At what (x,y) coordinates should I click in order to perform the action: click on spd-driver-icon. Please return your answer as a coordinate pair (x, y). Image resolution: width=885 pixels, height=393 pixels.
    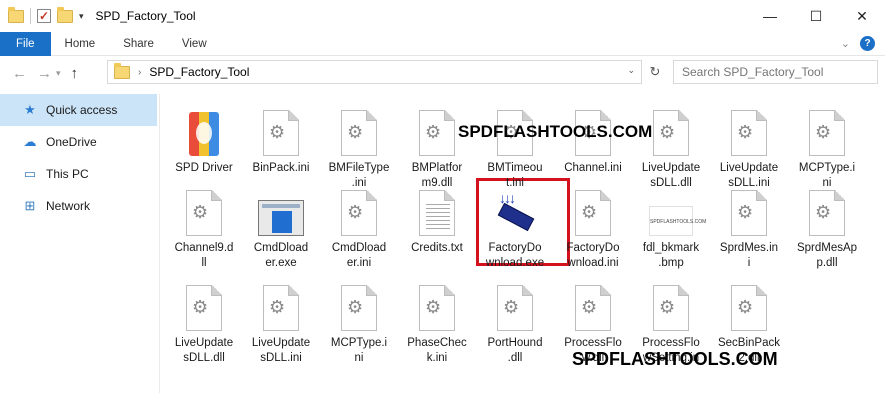
    Looking at the image, I should click on (204, 134).